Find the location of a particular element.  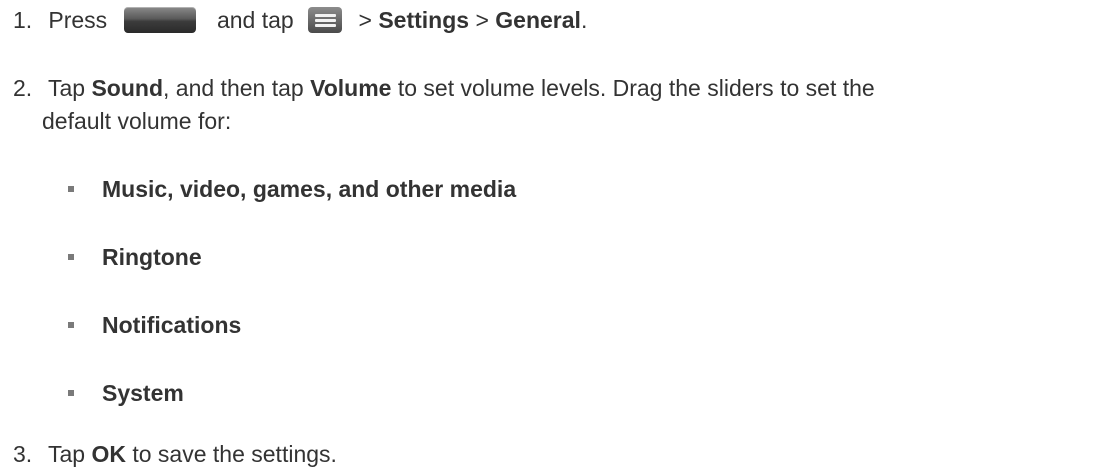

ok-label: OK is located at coordinates (108, 454).